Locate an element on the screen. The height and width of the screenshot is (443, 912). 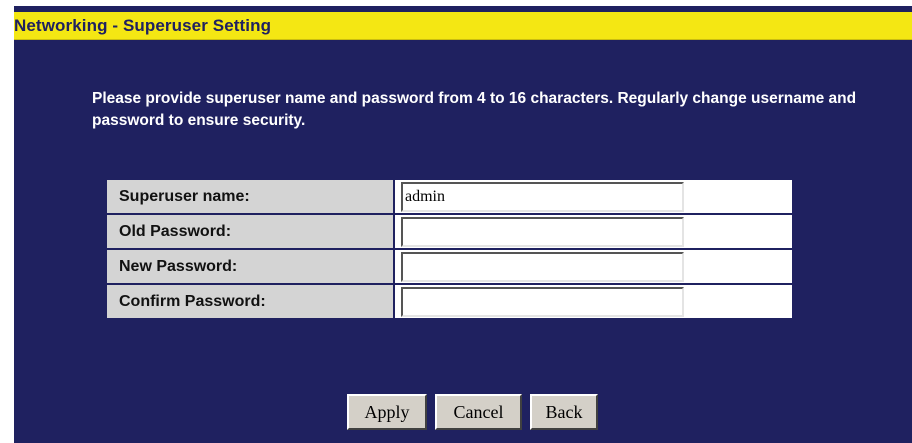
form-row-superuser-name: Superuser name: is located at coordinates (449, 196).